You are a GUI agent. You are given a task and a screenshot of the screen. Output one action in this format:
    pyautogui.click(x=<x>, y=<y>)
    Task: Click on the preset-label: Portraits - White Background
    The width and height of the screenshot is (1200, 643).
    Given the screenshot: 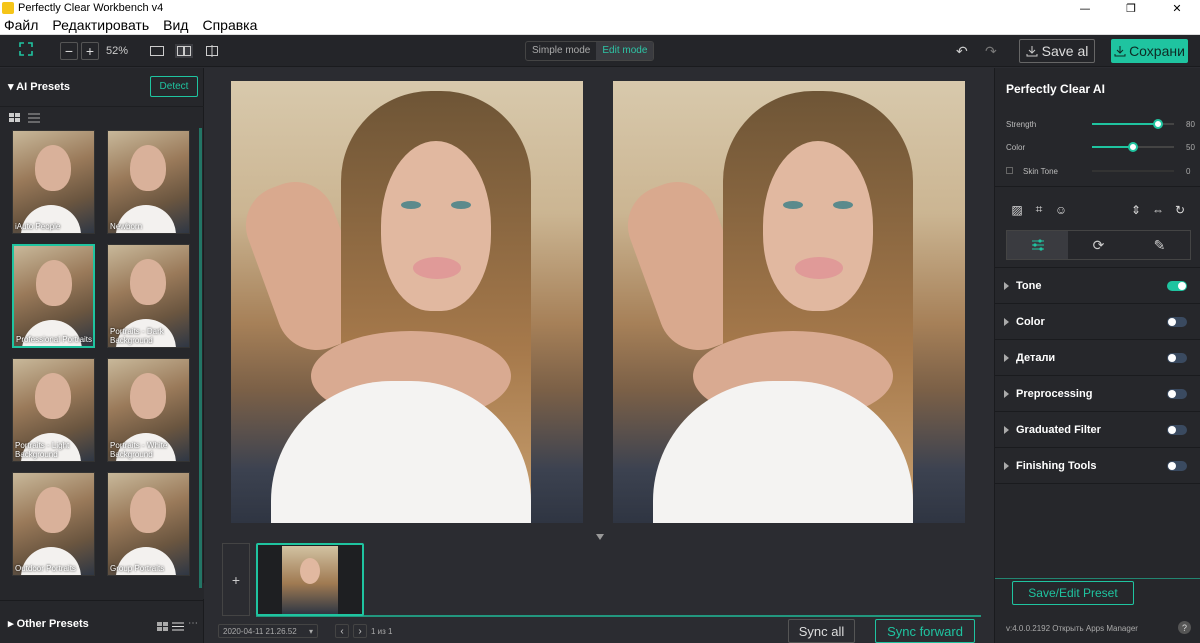 What is the action you would take?
    pyautogui.click(x=139, y=450)
    